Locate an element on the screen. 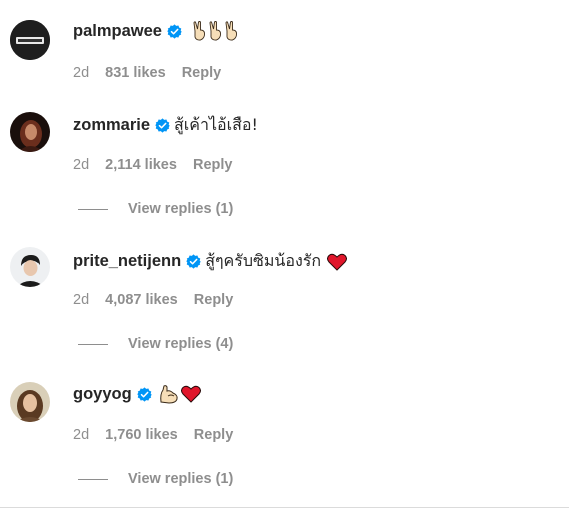 The image size is (569, 509). username: goyyog is located at coordinates (102, 394).